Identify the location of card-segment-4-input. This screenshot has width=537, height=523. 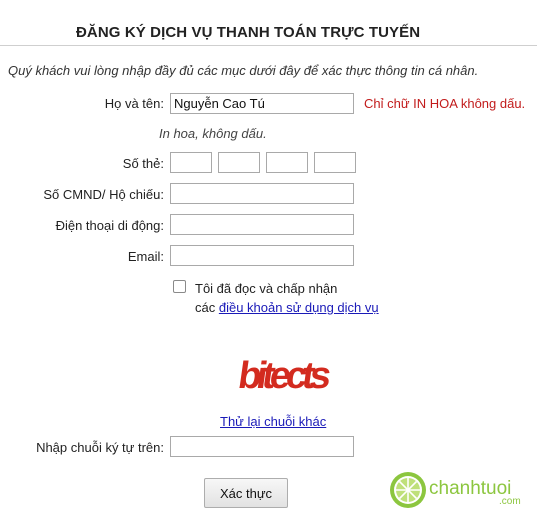
(335, 162).